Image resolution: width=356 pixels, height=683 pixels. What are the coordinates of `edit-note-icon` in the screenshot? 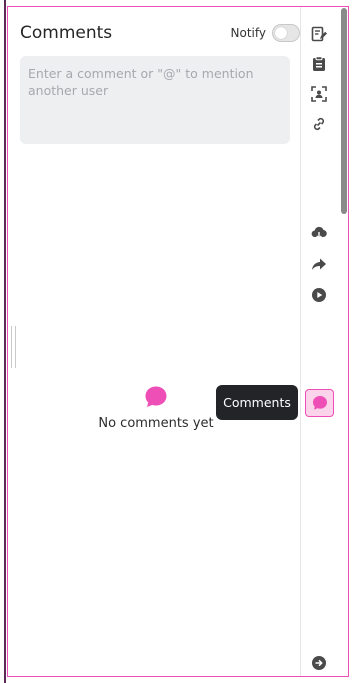 It's located at (319, 34).